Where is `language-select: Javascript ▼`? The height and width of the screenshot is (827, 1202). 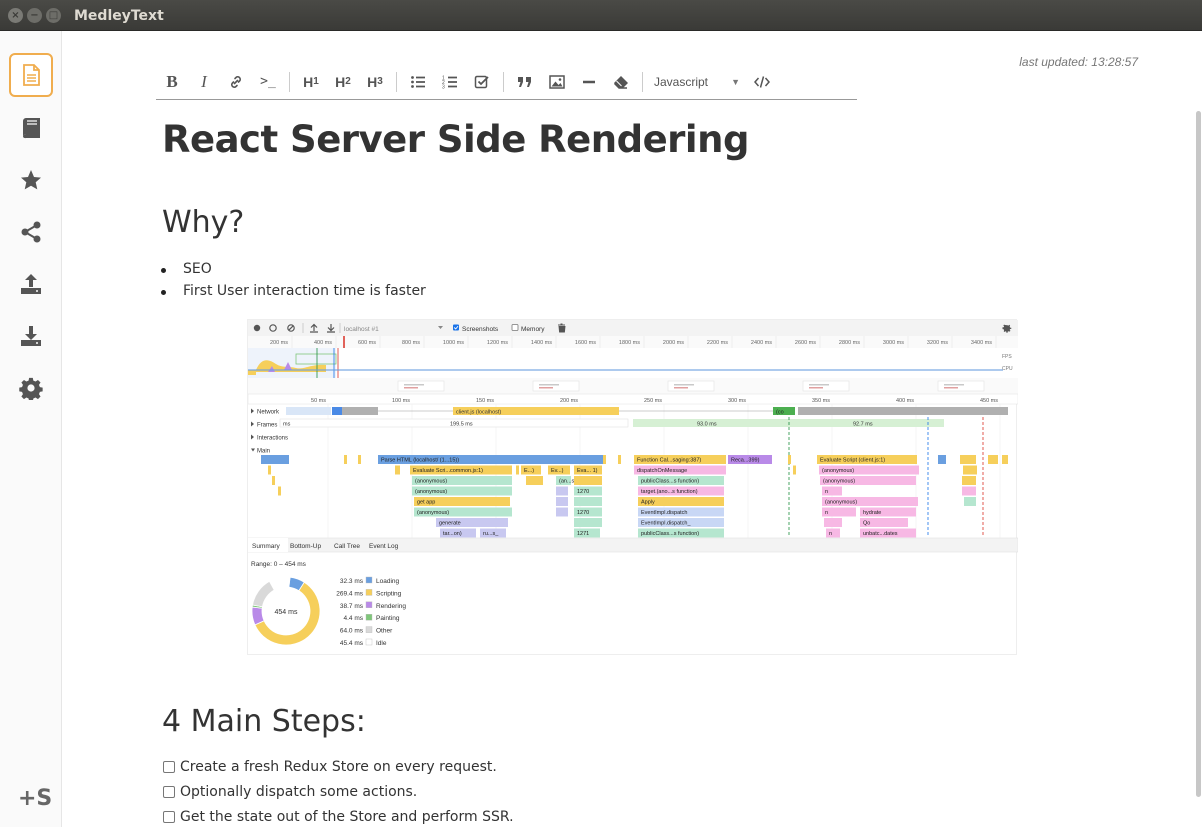 language-select: Javascript ▼ is located at coordinates (697, 82).